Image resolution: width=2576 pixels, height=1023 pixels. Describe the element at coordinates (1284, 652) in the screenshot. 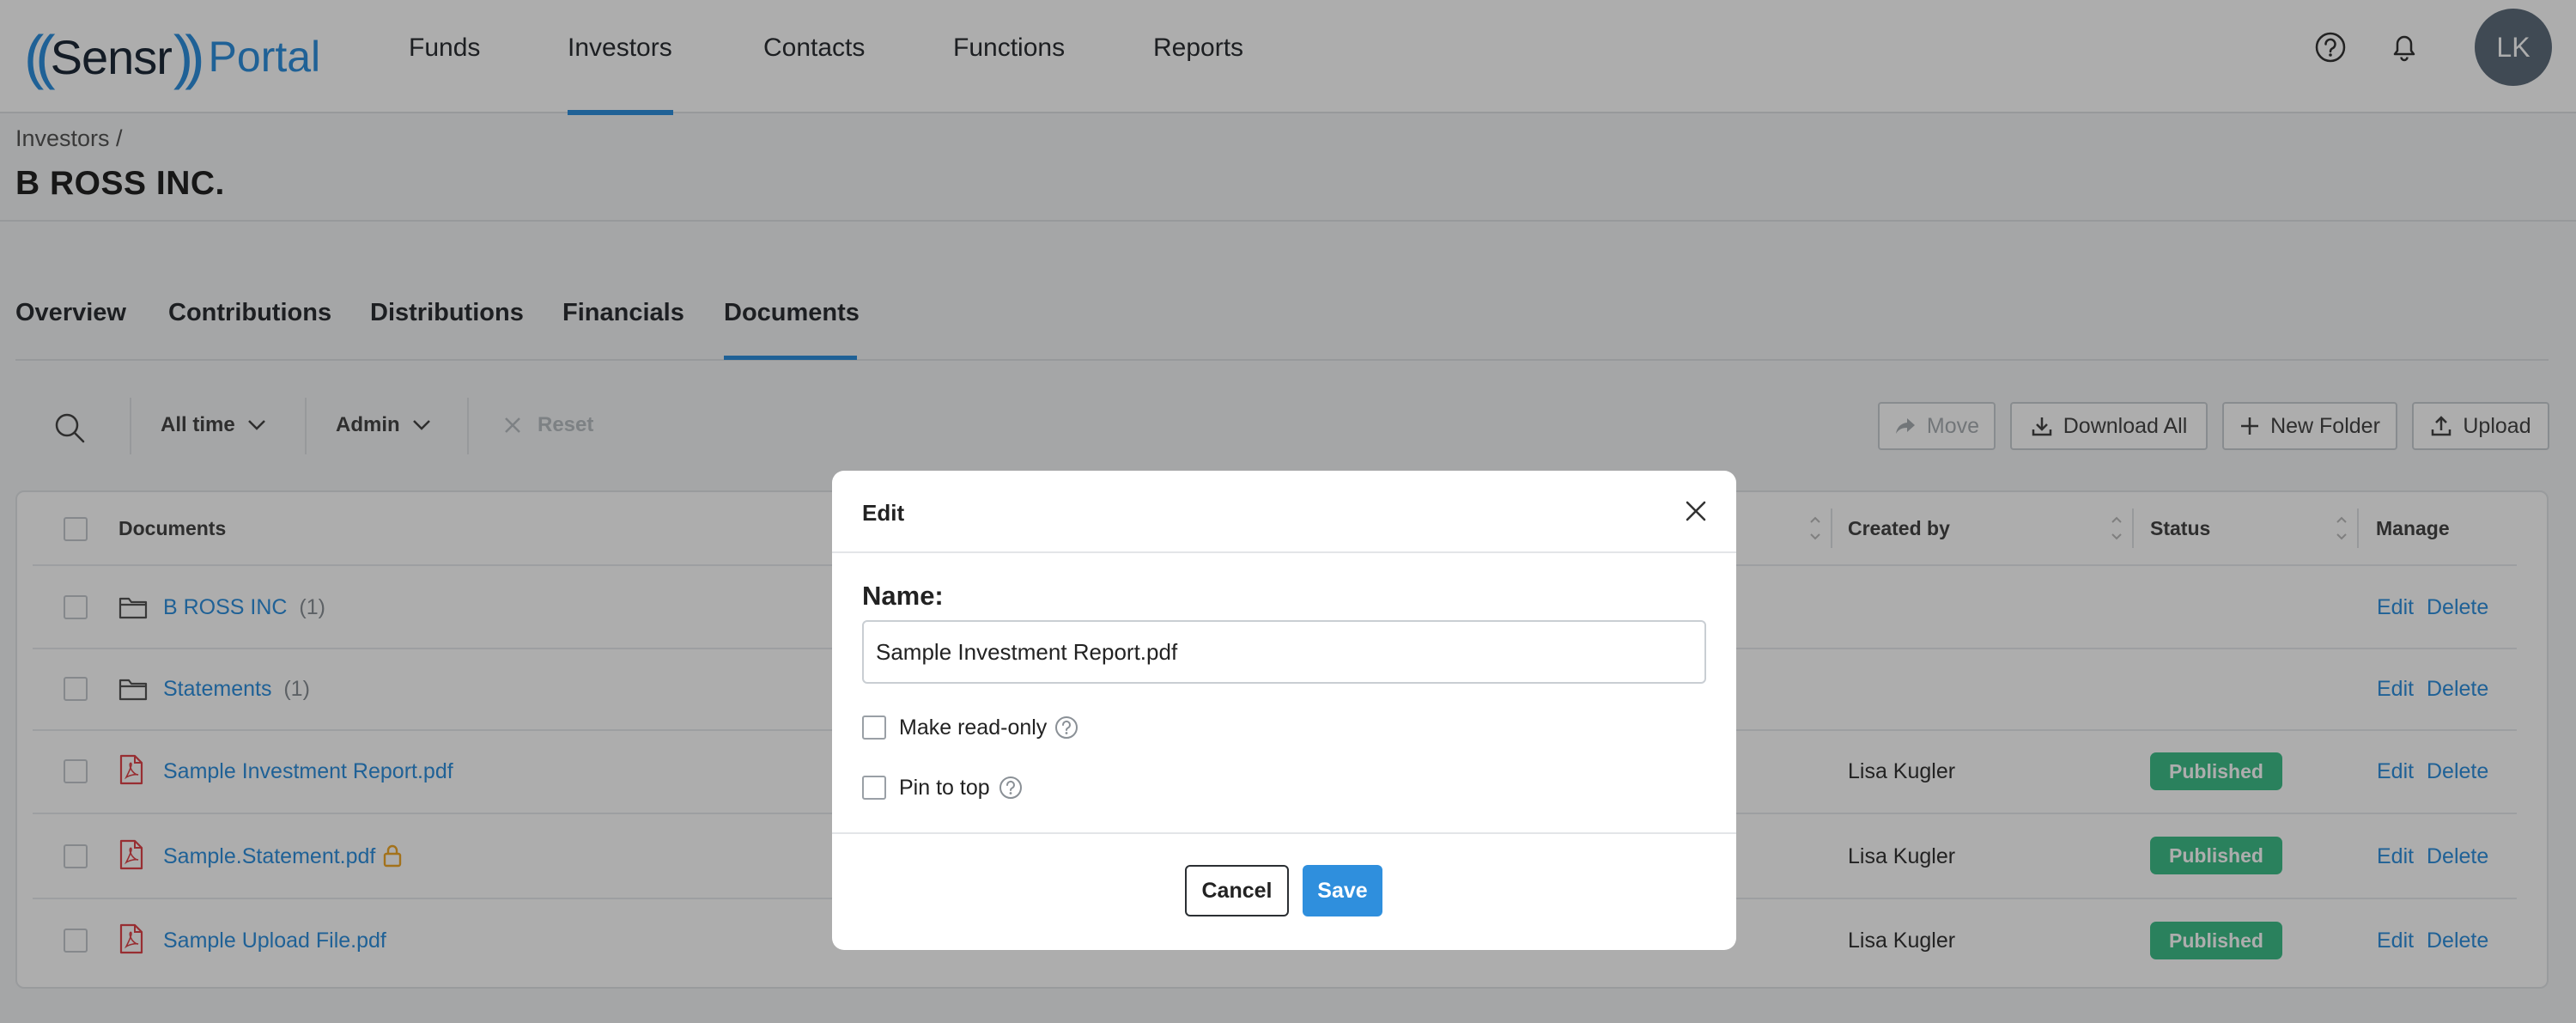

I see `name-input` at that location.